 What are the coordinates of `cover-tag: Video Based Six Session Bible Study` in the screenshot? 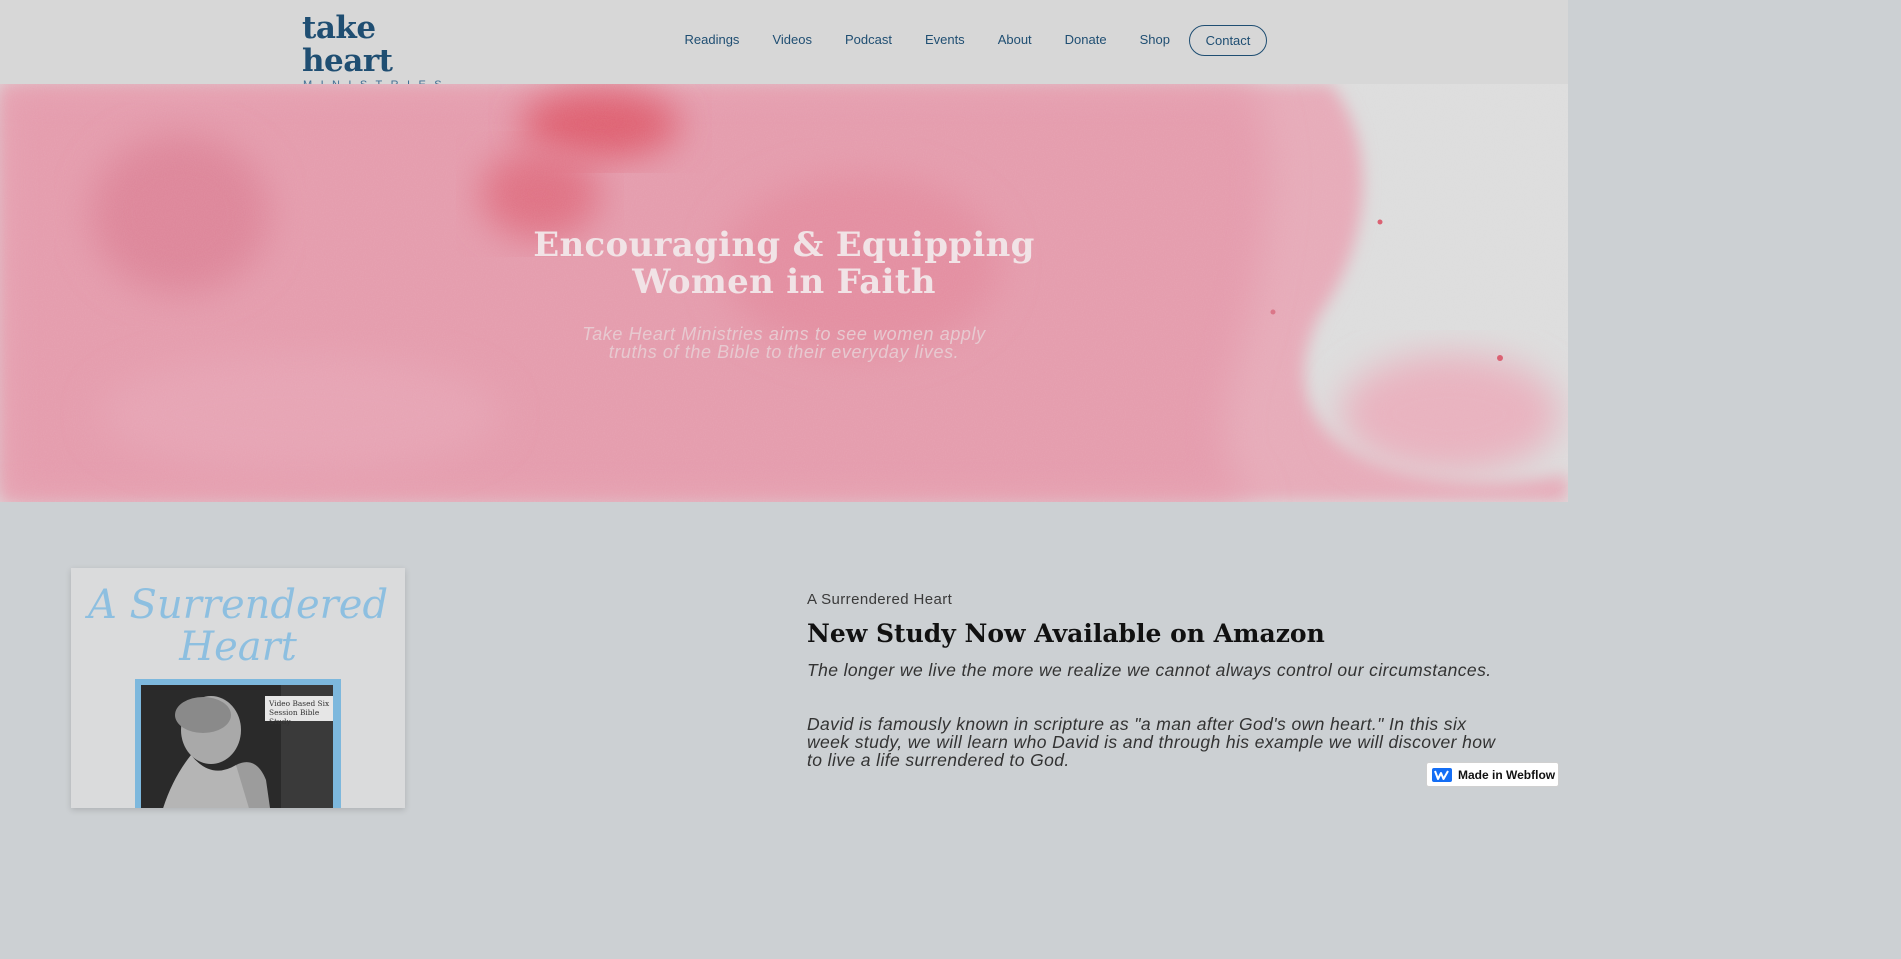 It's located at (299, 711).